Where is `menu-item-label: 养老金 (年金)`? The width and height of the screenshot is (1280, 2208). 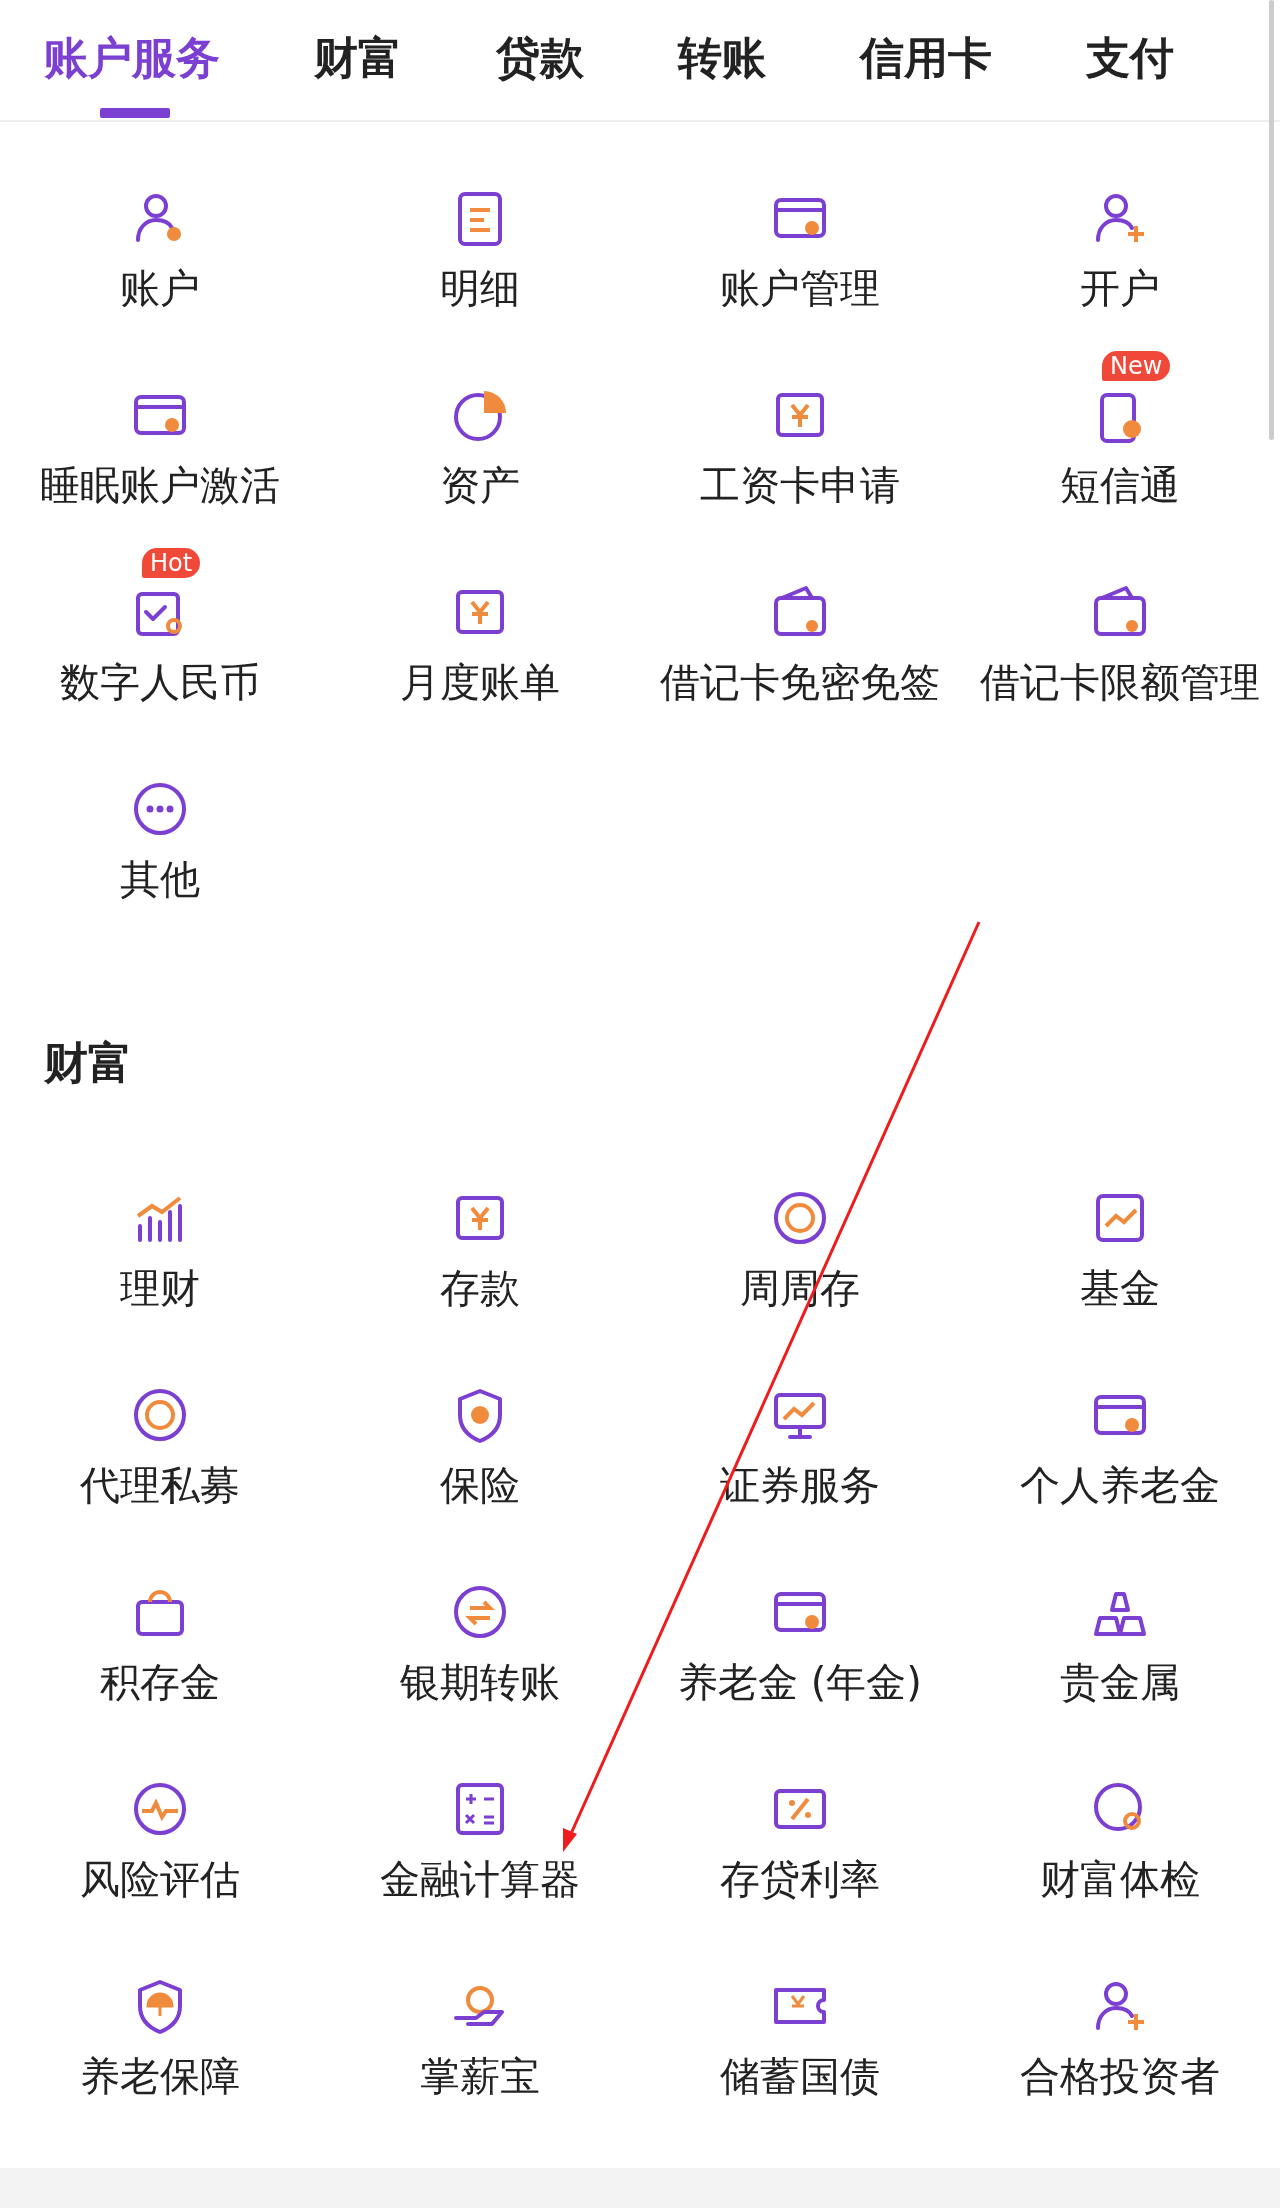
menu-item-label: 养老金 (年金) is located at coordinates (800, 1682).